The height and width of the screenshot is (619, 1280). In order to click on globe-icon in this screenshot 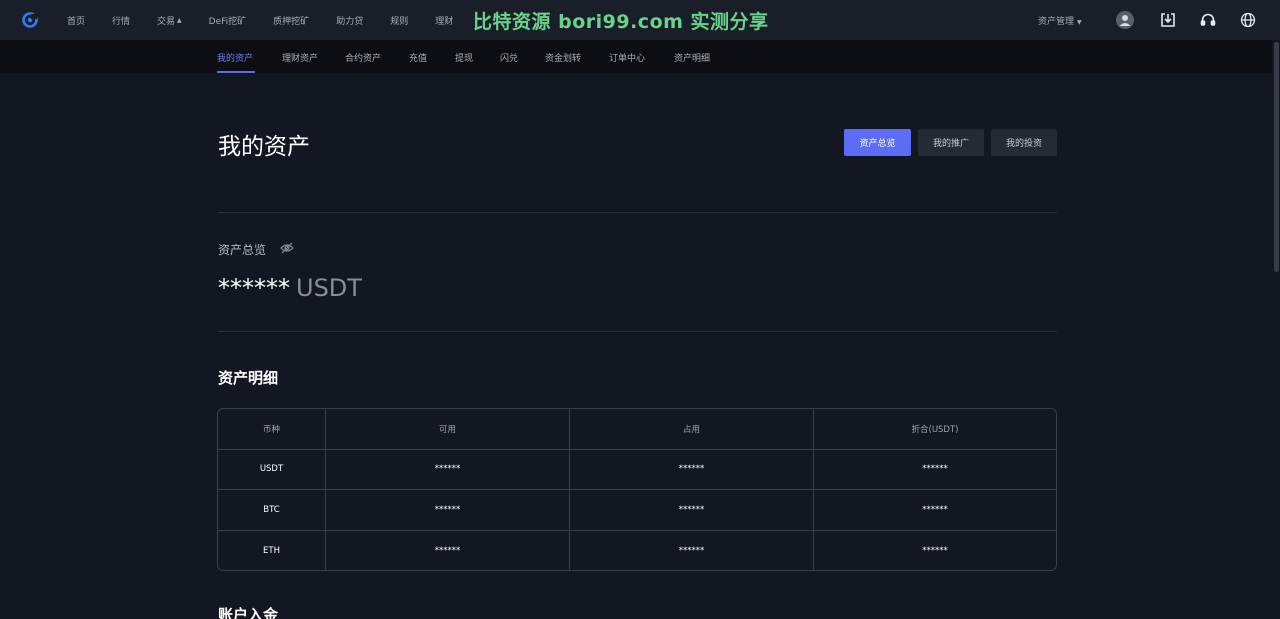, I will do `click(1248, 20)`.